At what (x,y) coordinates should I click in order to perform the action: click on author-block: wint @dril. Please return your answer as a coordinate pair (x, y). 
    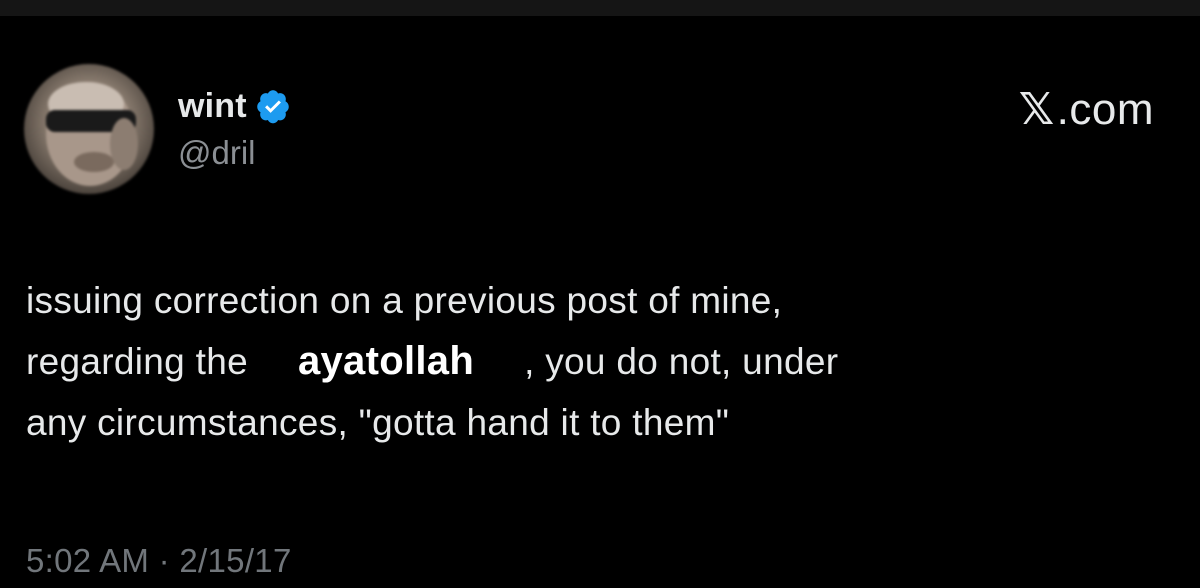
    Looking at the image, I should click on (234, 128).